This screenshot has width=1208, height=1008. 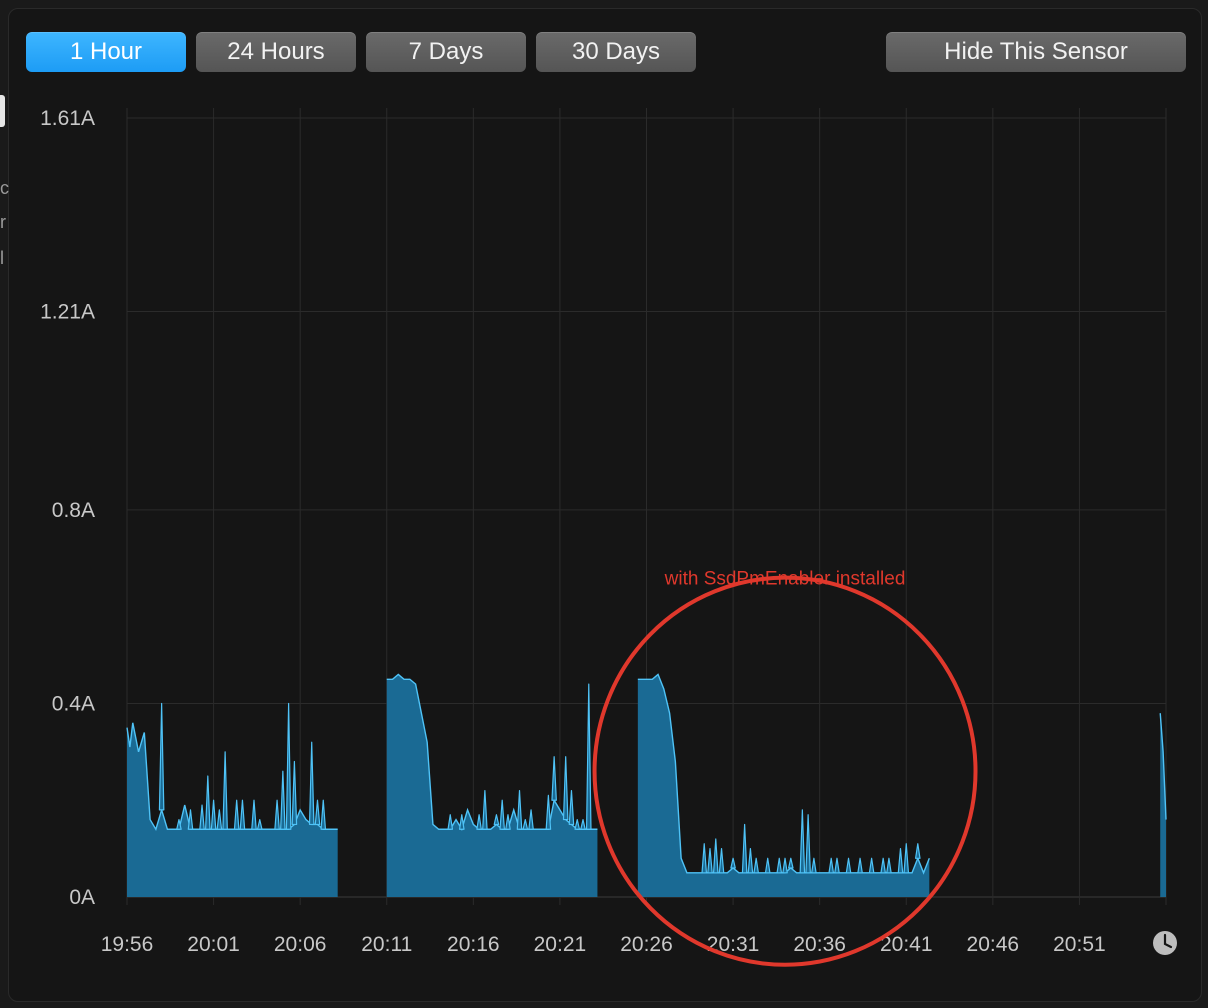 I want to click on x-tick-label: 20:16, so click(x=473, y=944).